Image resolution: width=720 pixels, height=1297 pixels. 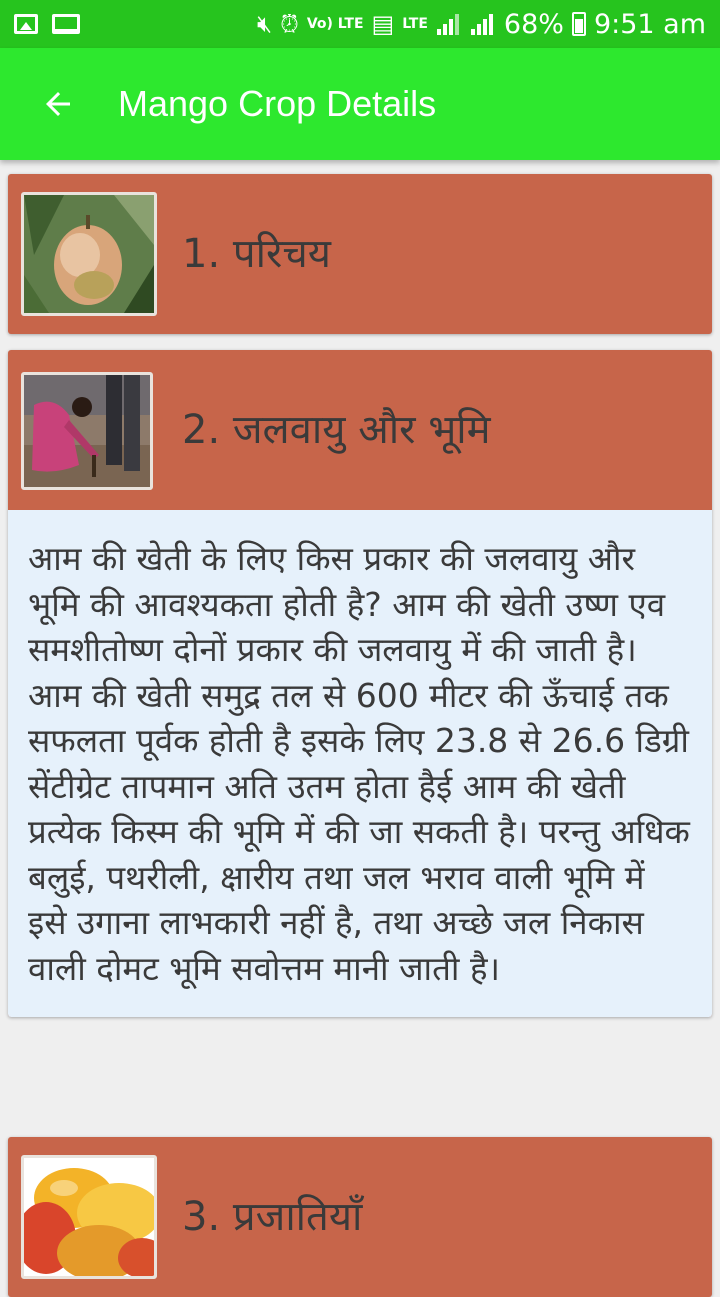 What do you see at coordinates (481, 24) in the screenshot?
I see `signal-roaming-icon` at bounding box center [481, 24].